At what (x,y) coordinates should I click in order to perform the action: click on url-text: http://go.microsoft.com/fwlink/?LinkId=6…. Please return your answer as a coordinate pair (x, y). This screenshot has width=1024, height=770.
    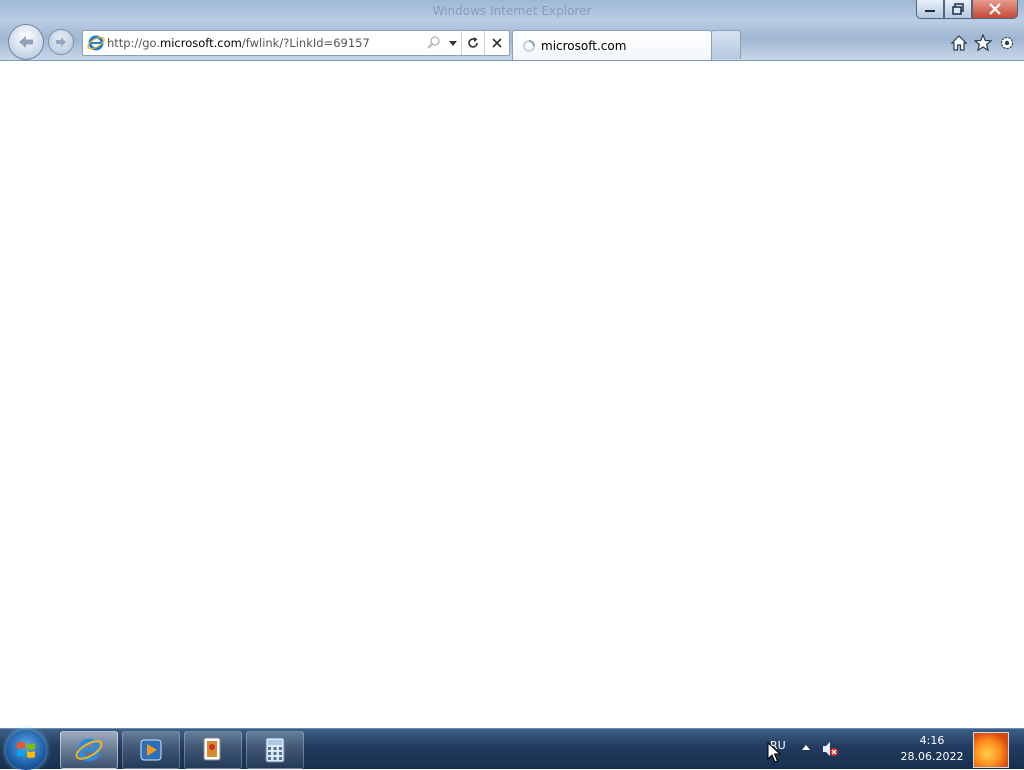
    Looking at the image, I should click on (238, 43).